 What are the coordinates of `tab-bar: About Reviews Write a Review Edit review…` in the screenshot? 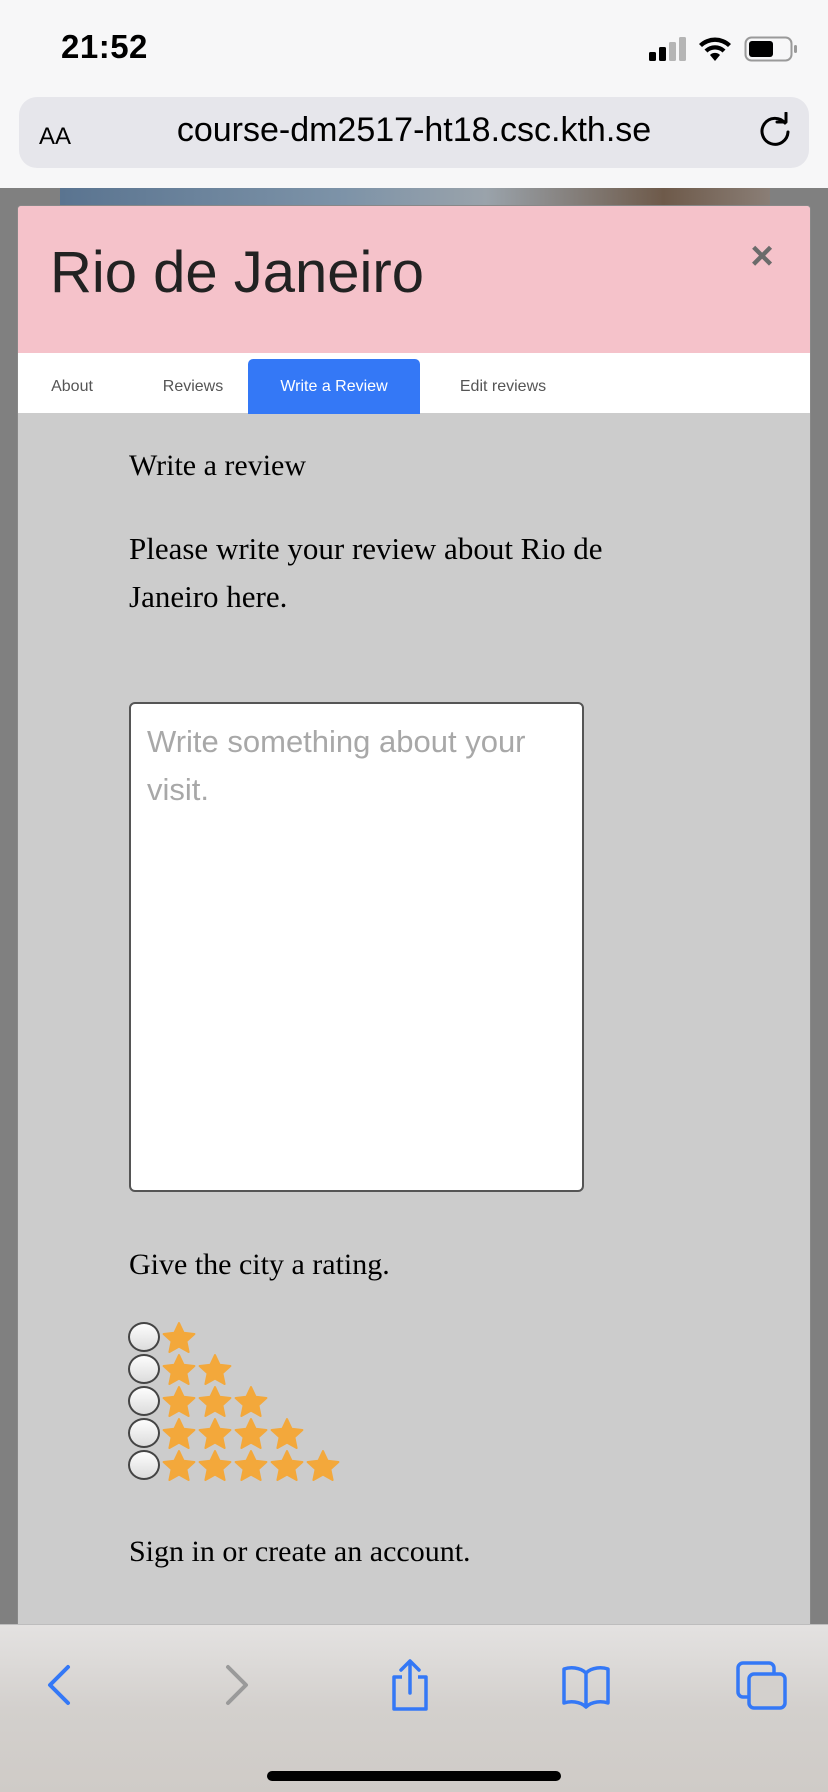 It's located at (414, 383).